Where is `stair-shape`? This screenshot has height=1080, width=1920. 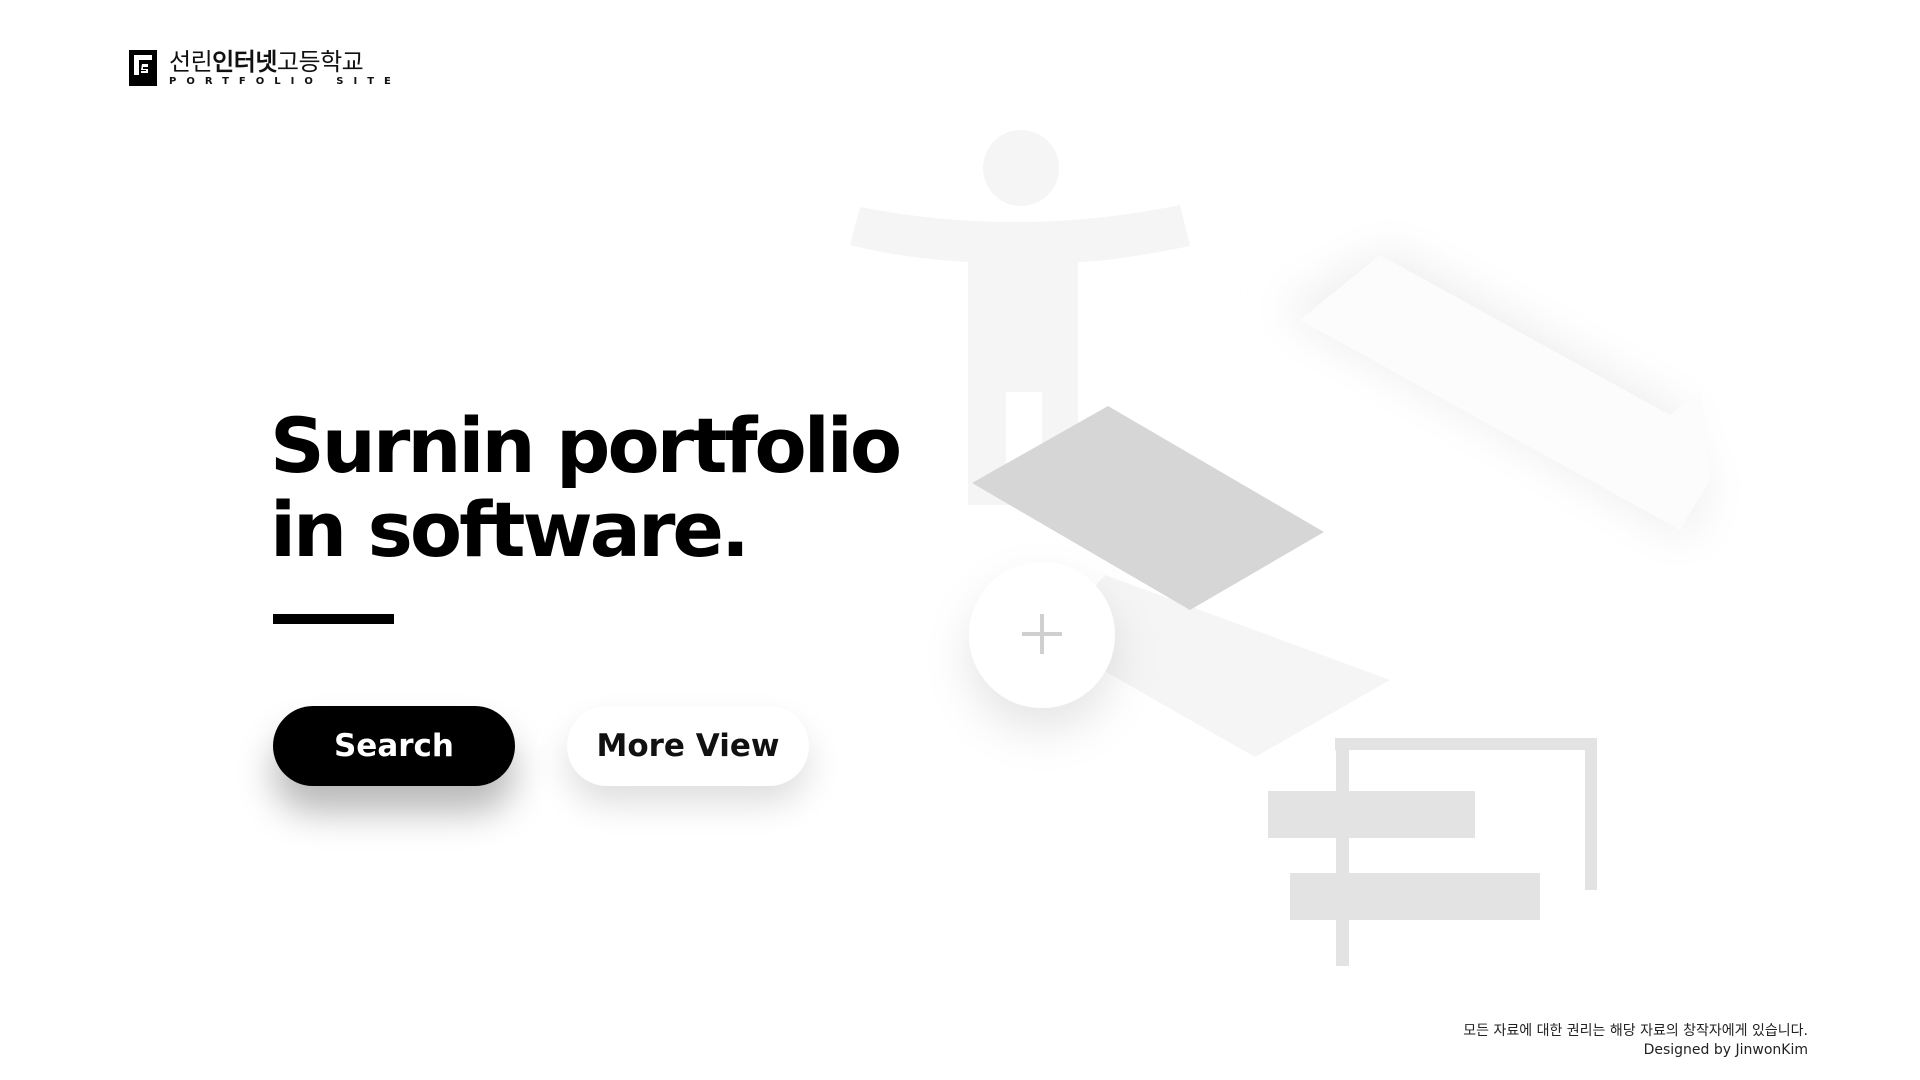 stair-shape is located at coordinates (1505, 392).